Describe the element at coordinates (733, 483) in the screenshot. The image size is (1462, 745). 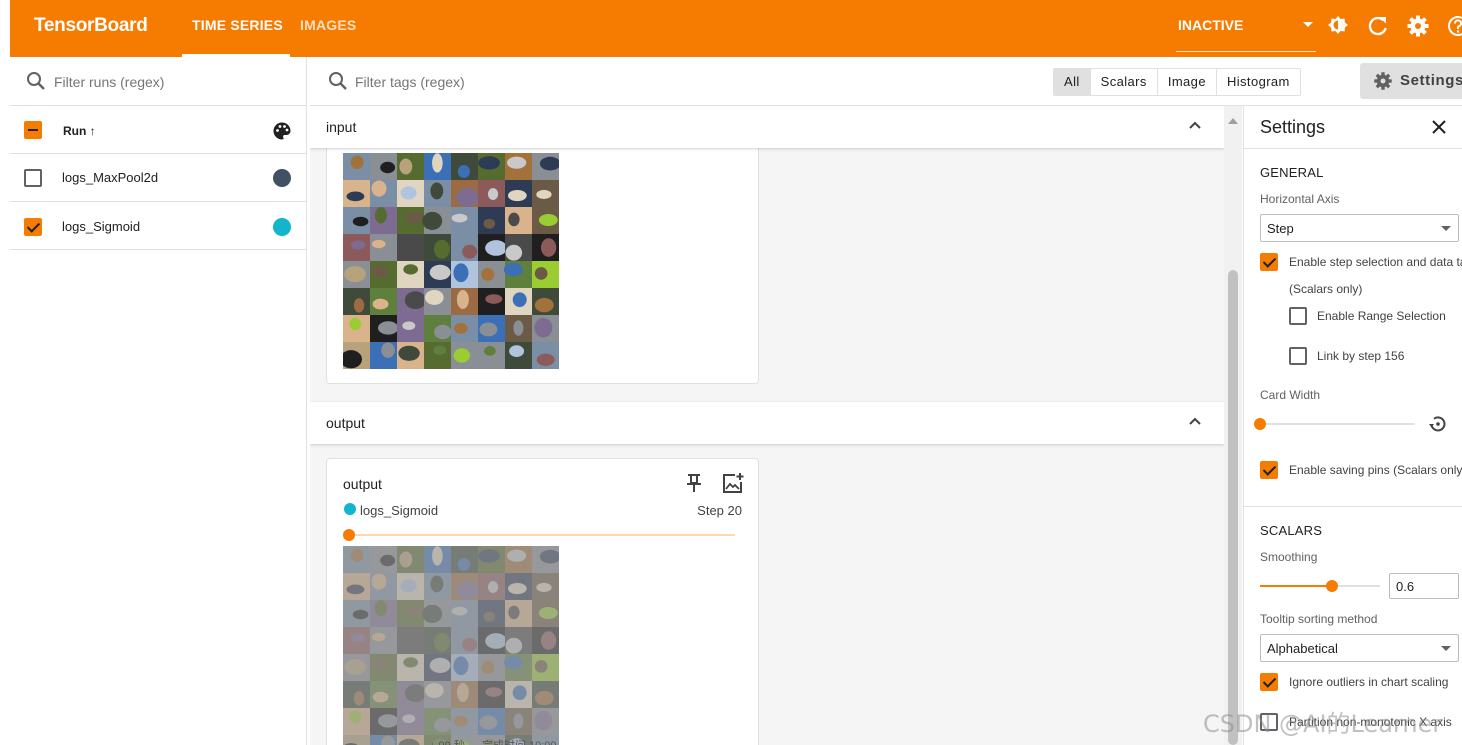
I see `full-size-image-icon` at that location.